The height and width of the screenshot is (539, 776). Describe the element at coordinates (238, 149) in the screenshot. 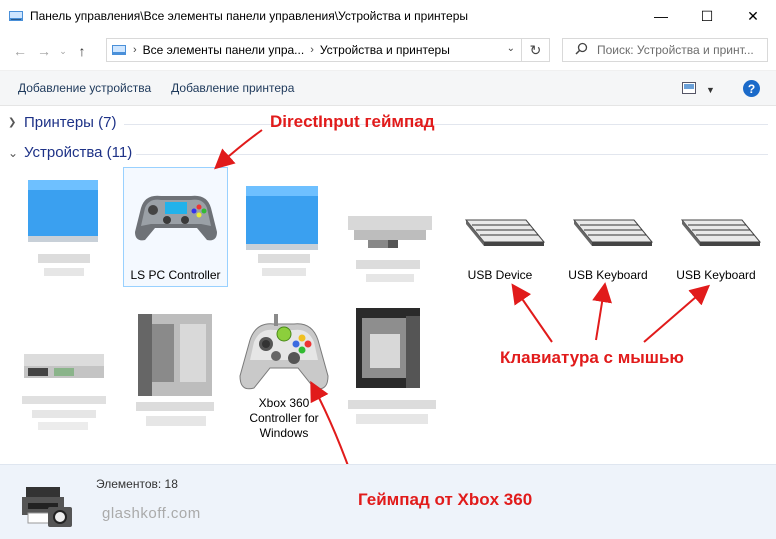

I see `arrow-to-ls-controller` at that location.